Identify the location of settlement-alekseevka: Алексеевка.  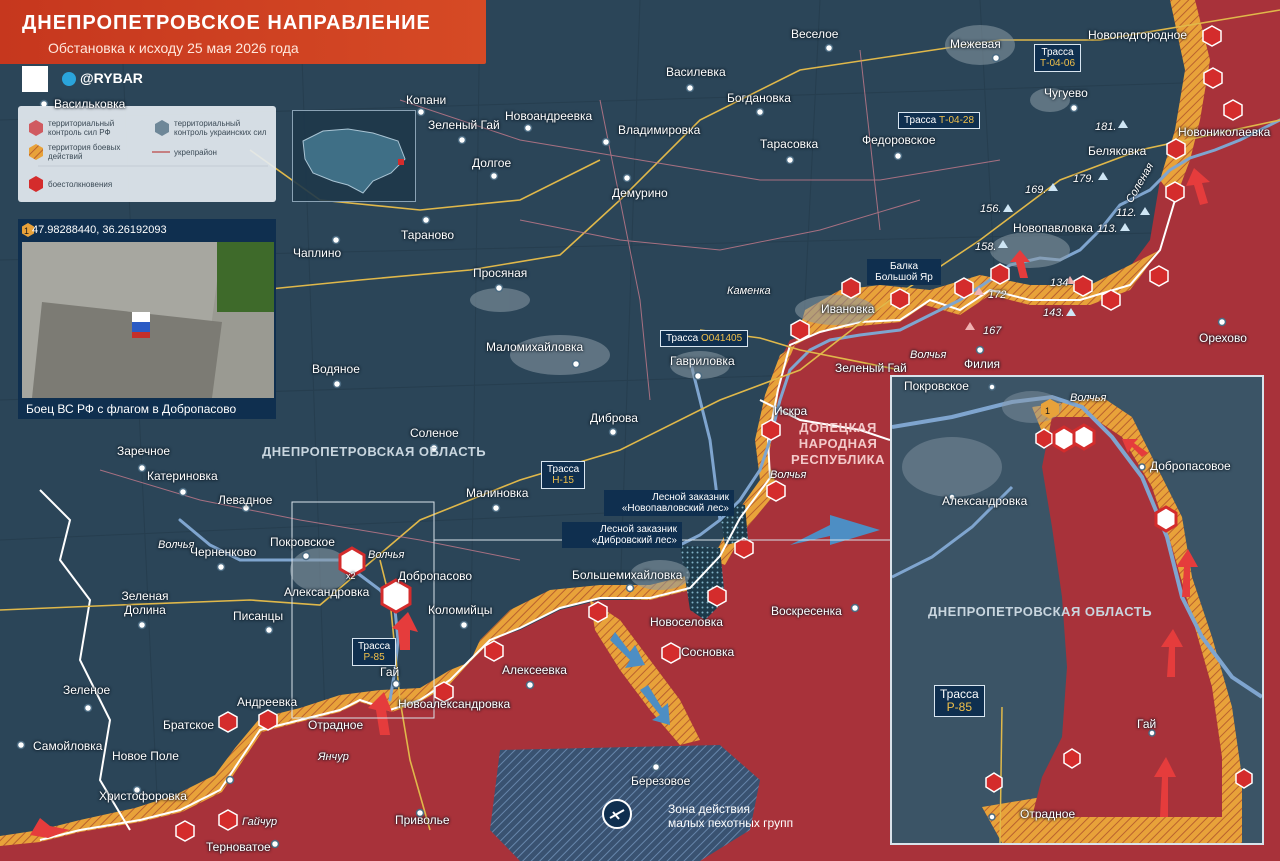
(534, 670).